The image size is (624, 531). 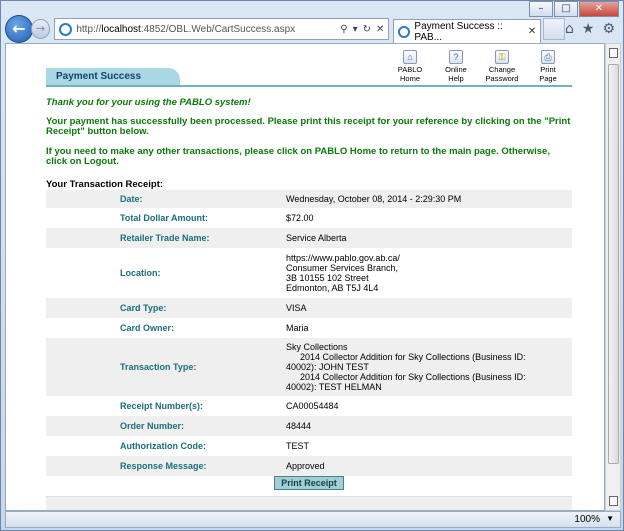 I want to click on browser-tab: Payment Success :: PAB... ✕, so click(x=467, y=31).